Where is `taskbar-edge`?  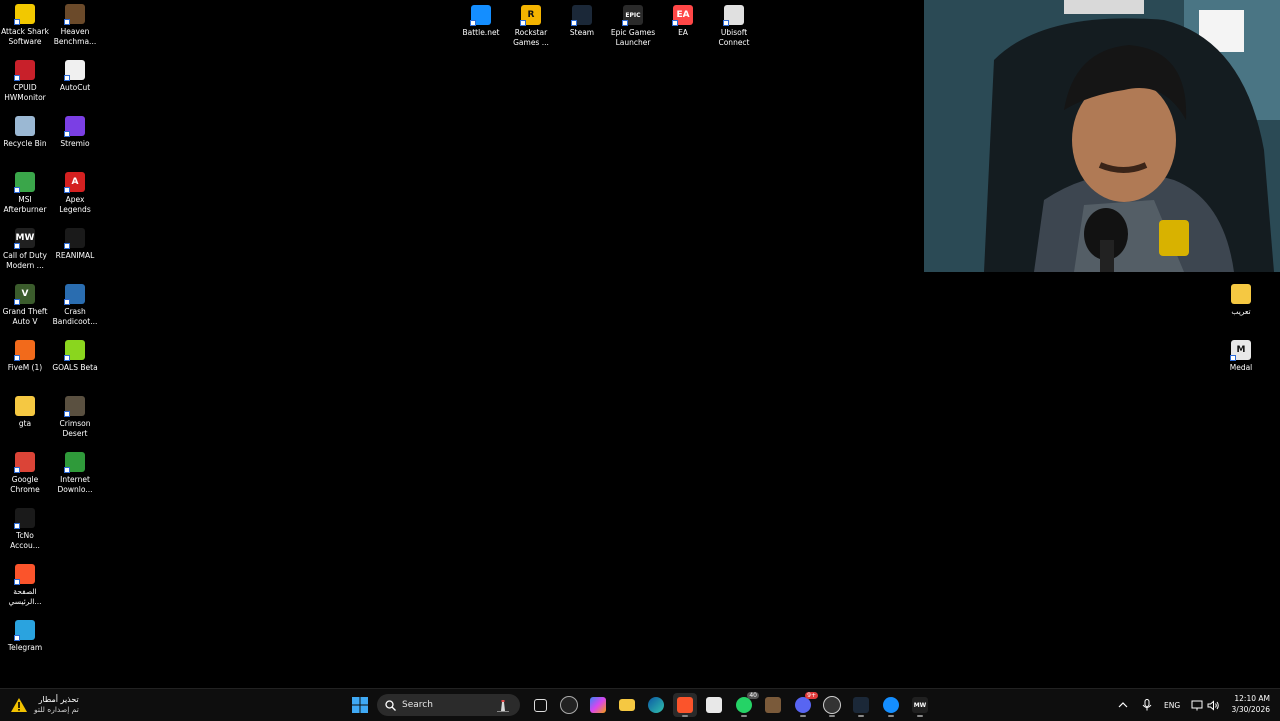 taskbar-edge is located at coordinates (656, 705).